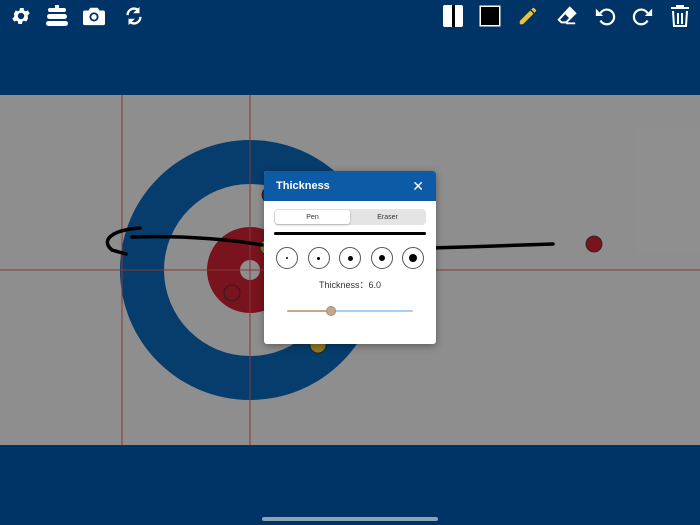 The image size is (700, 525). I want to click on dialog-title: Thickness, so click(303, 186).